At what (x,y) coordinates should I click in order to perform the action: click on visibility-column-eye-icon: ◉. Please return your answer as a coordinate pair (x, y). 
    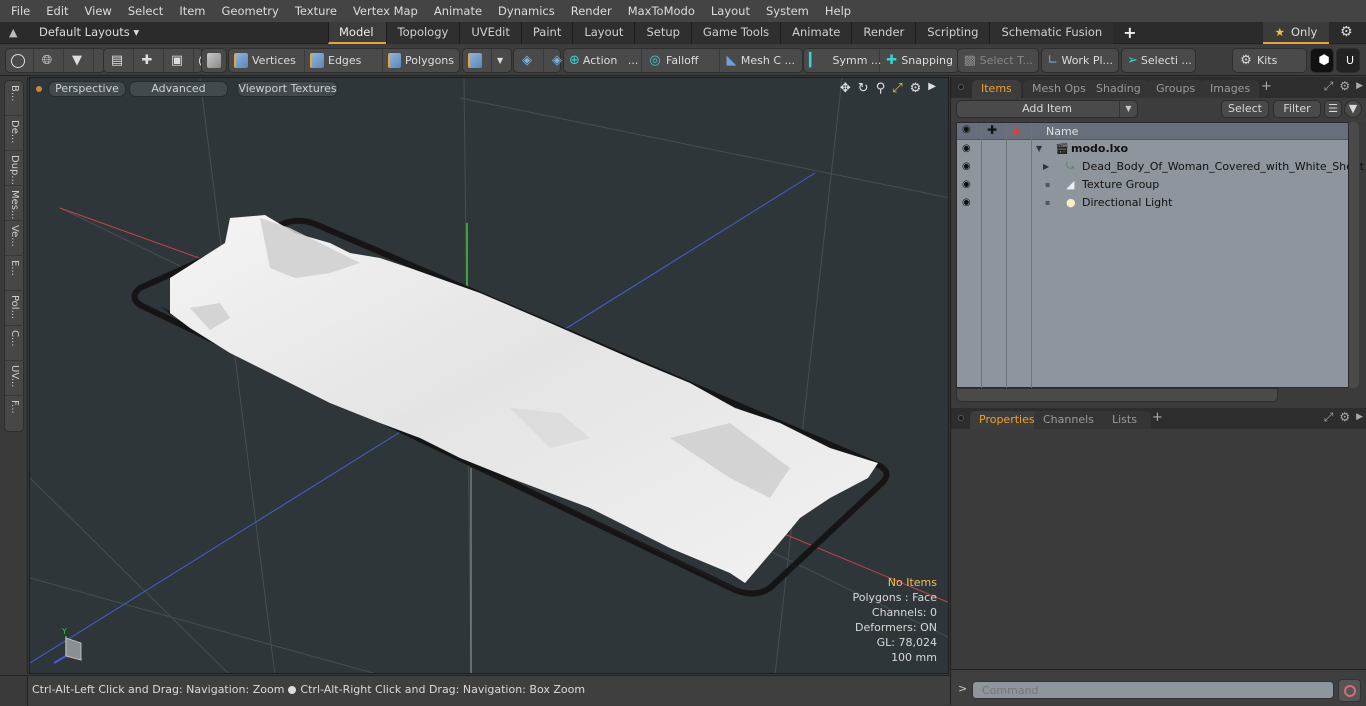
    Looking at the image, I should click on (966, 129).